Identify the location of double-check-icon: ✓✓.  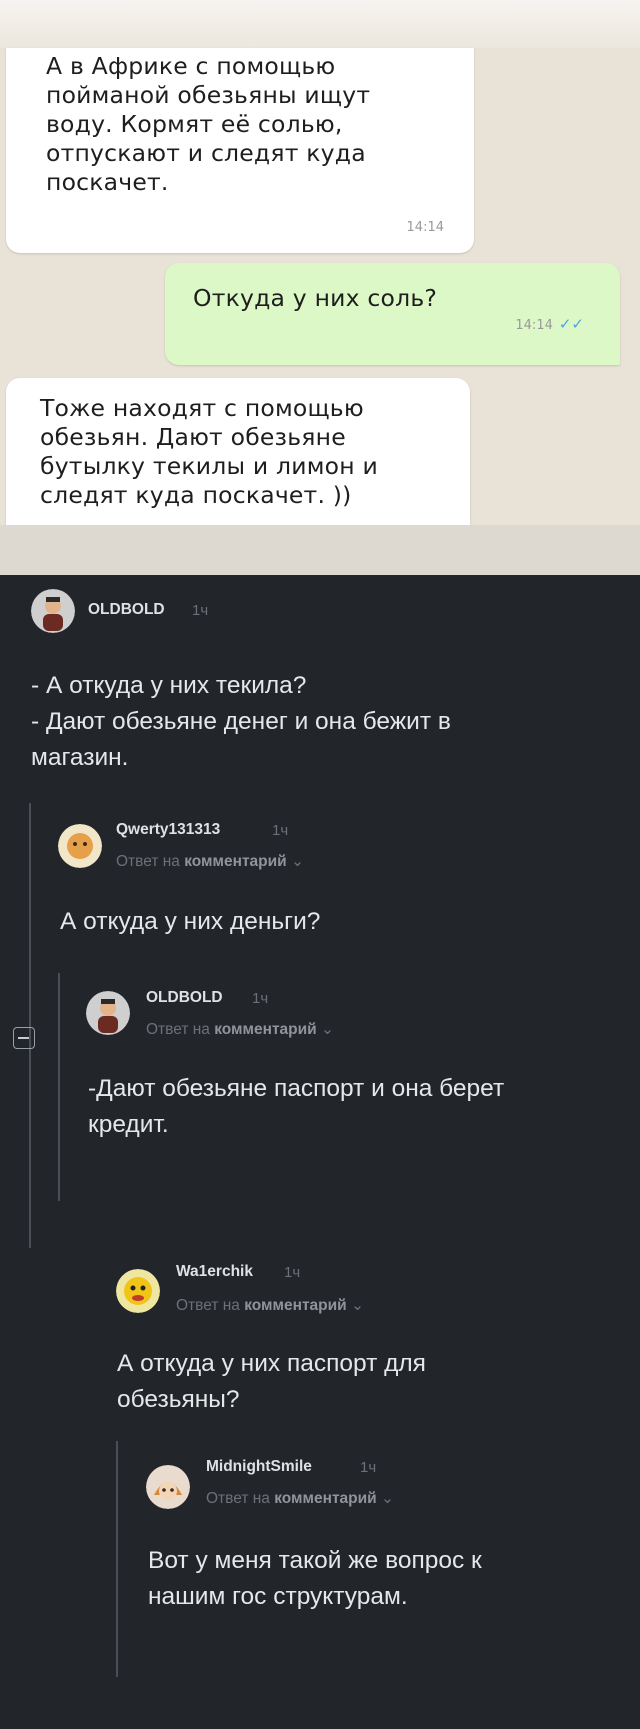
(571, 324).